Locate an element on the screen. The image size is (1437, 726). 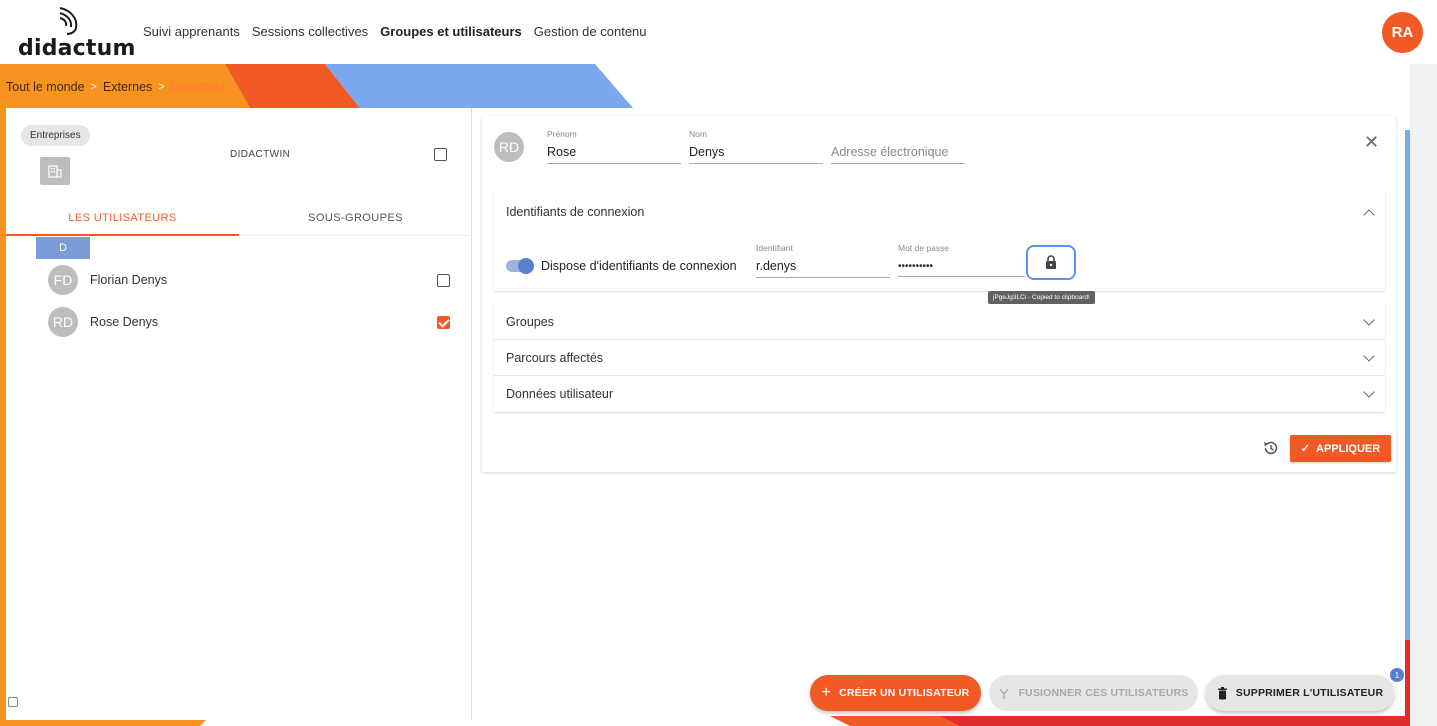
groupes-title: Groupes is located at coordinates (530, 322).